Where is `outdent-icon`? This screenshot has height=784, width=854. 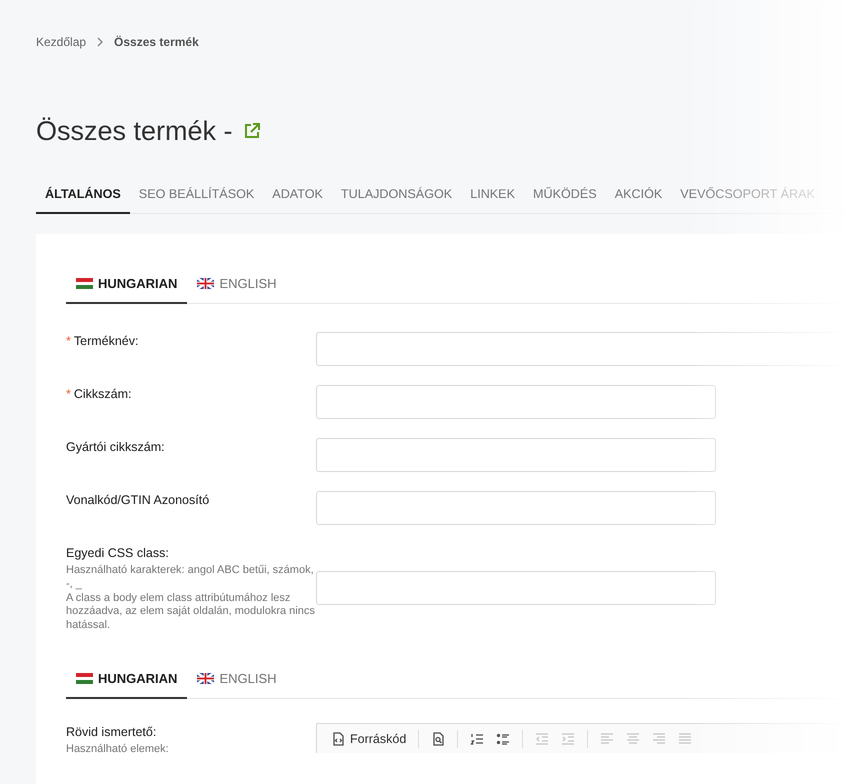
outdent-icon is located at coordinates (542, 739).